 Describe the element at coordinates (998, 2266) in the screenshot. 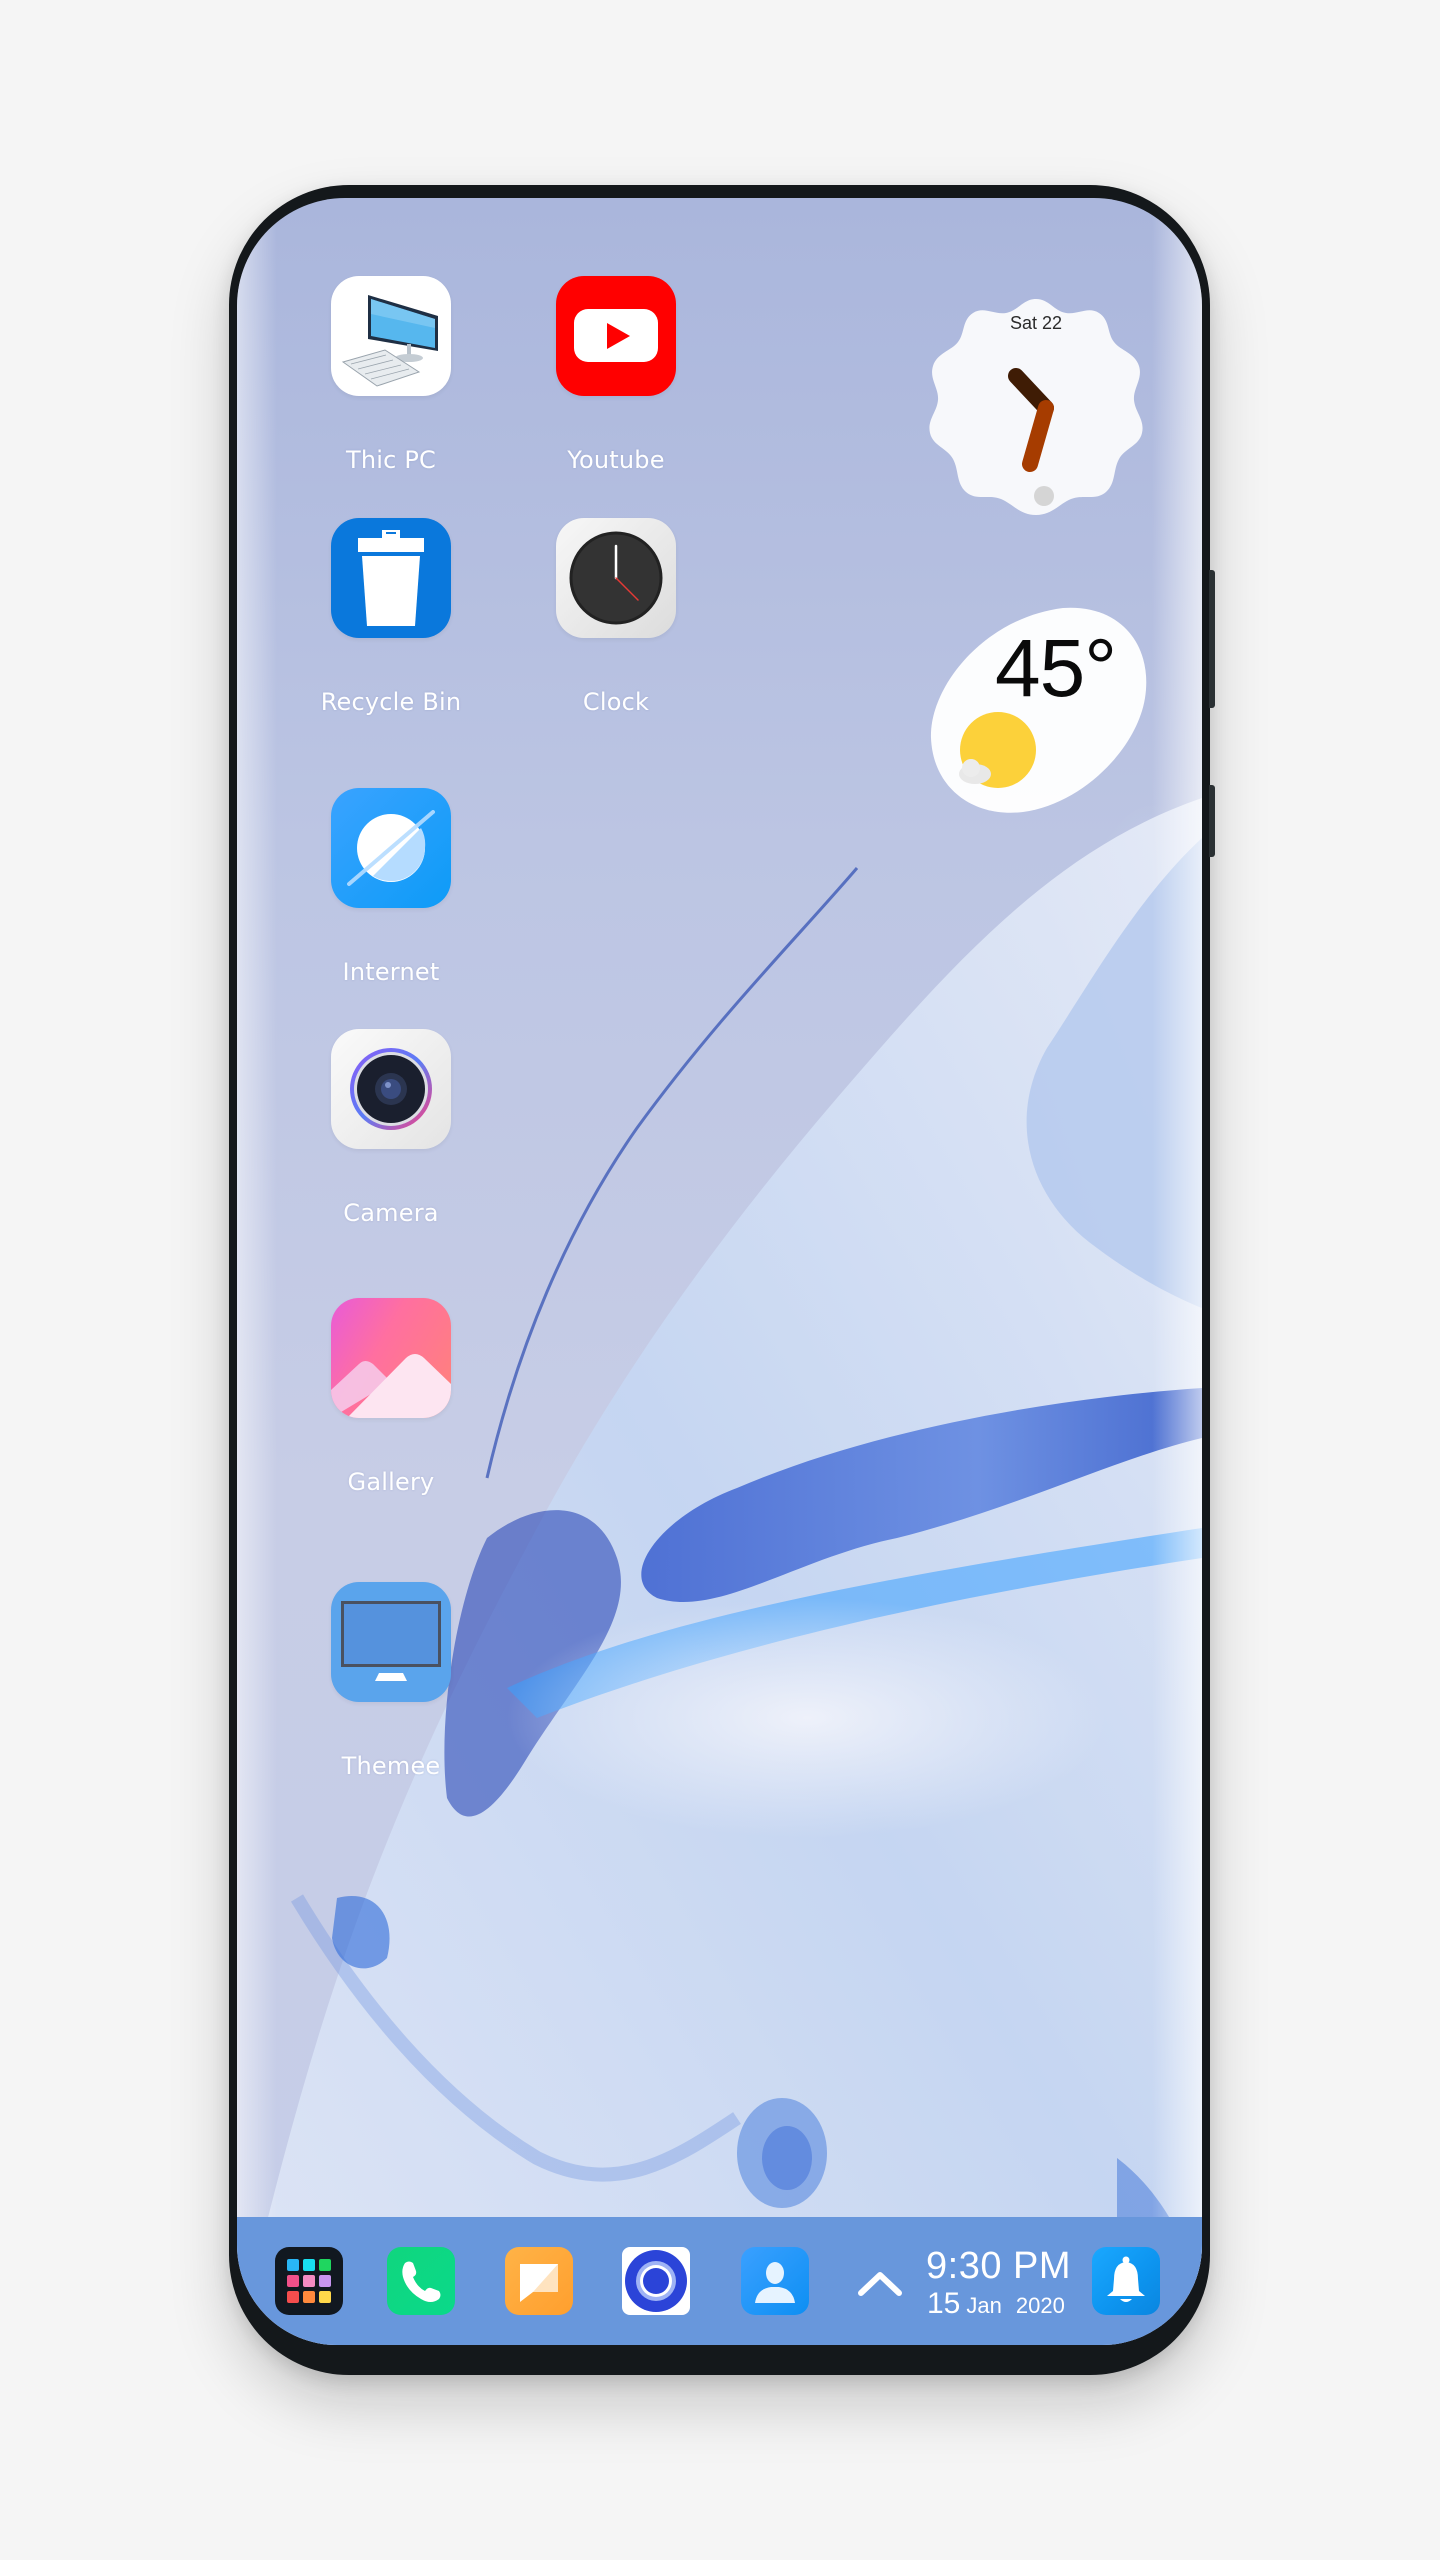

I see `dock-clock-time: 9:30 PM` at that location.